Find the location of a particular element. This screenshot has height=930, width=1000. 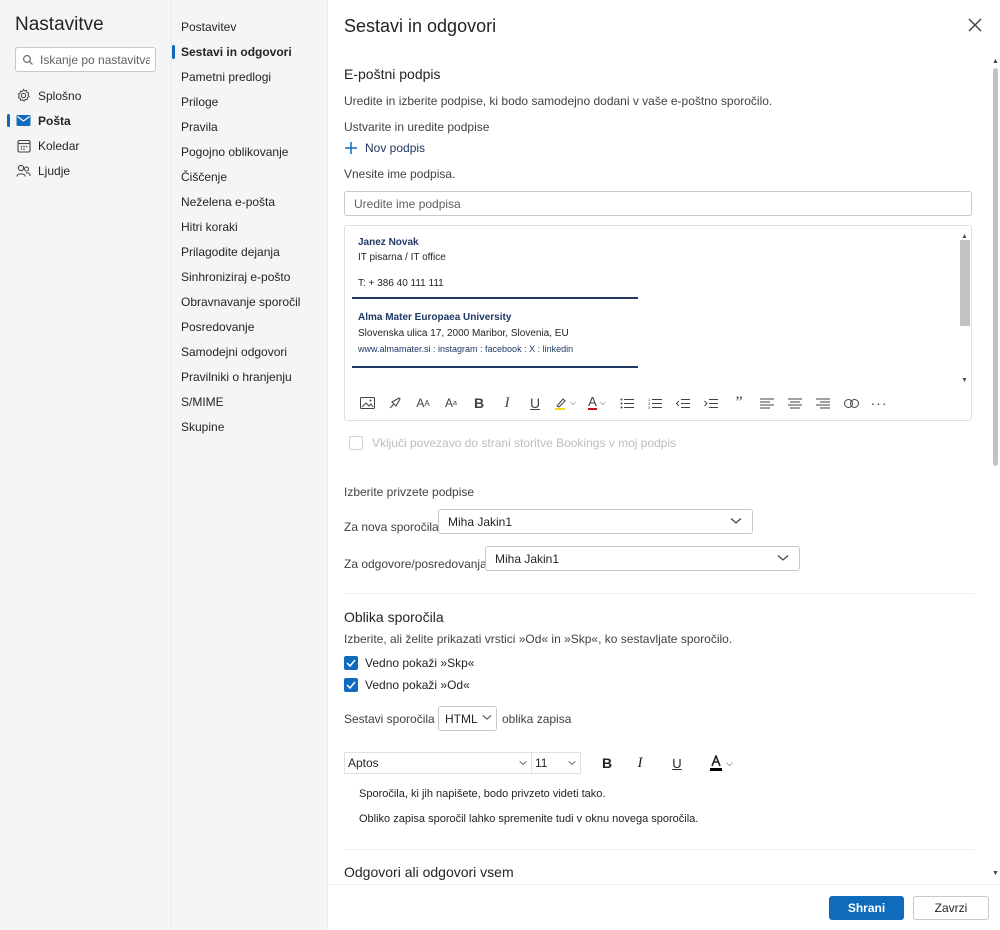

section-retention-policies: Pravilniki o hranjenju is located at coordinates (250, 377).